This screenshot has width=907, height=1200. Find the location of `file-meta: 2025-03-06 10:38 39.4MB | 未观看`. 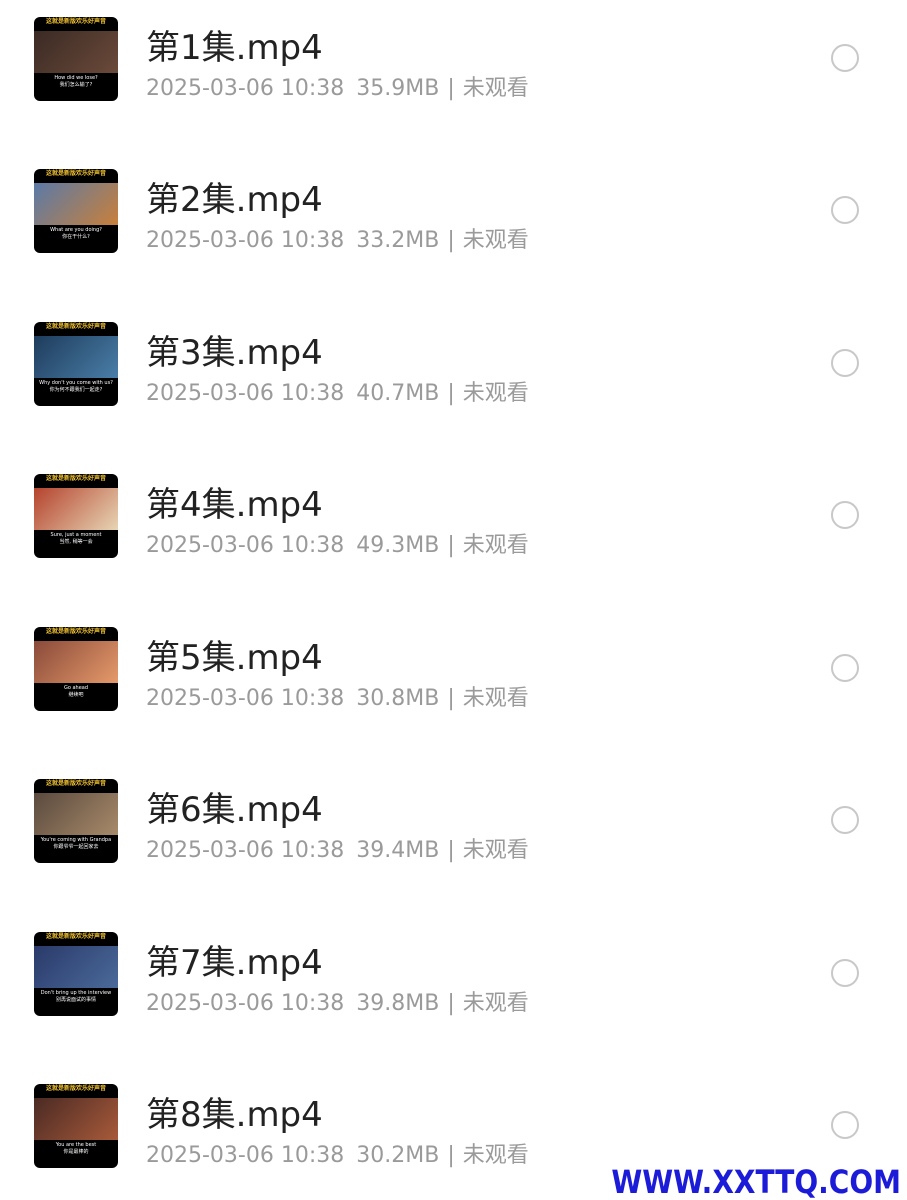

file-meta: 2025-03-06 10:38 39.4MB | 未观看 is located at coordinates (337, 848).